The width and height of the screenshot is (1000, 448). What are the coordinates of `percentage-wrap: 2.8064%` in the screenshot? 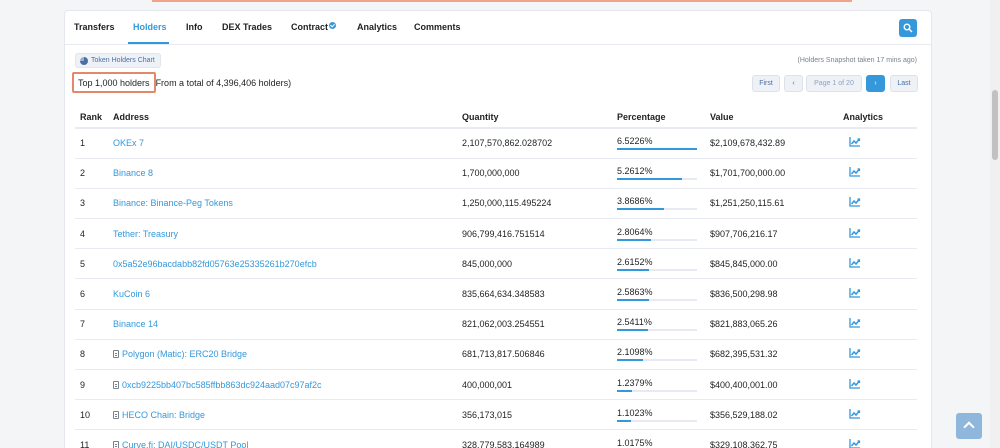 It's located at (657, 234).